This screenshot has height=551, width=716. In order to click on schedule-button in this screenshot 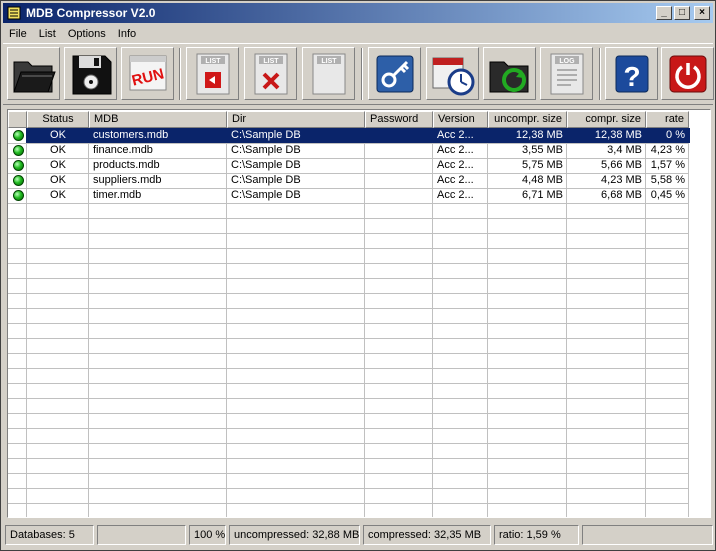, I will do `click(452, 73)`.